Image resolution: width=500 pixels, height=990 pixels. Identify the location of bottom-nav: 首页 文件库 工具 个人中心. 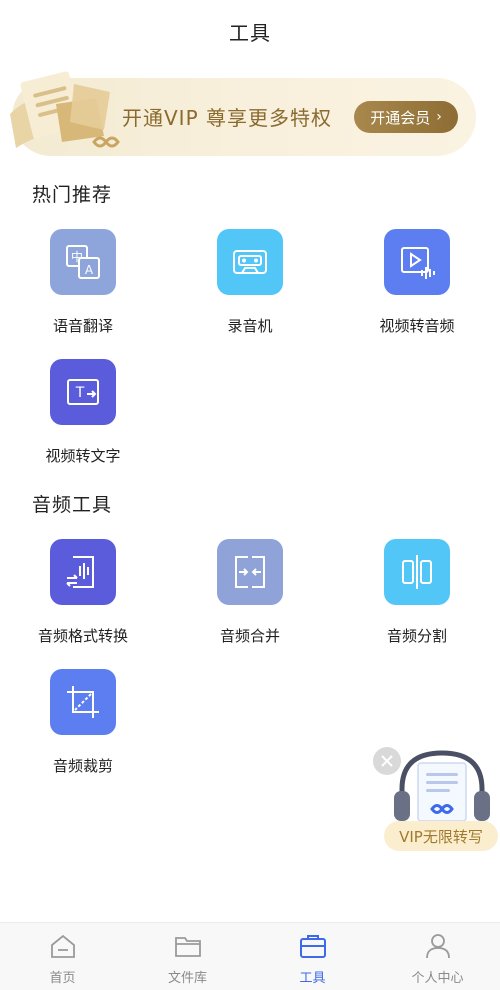
(250, 956).